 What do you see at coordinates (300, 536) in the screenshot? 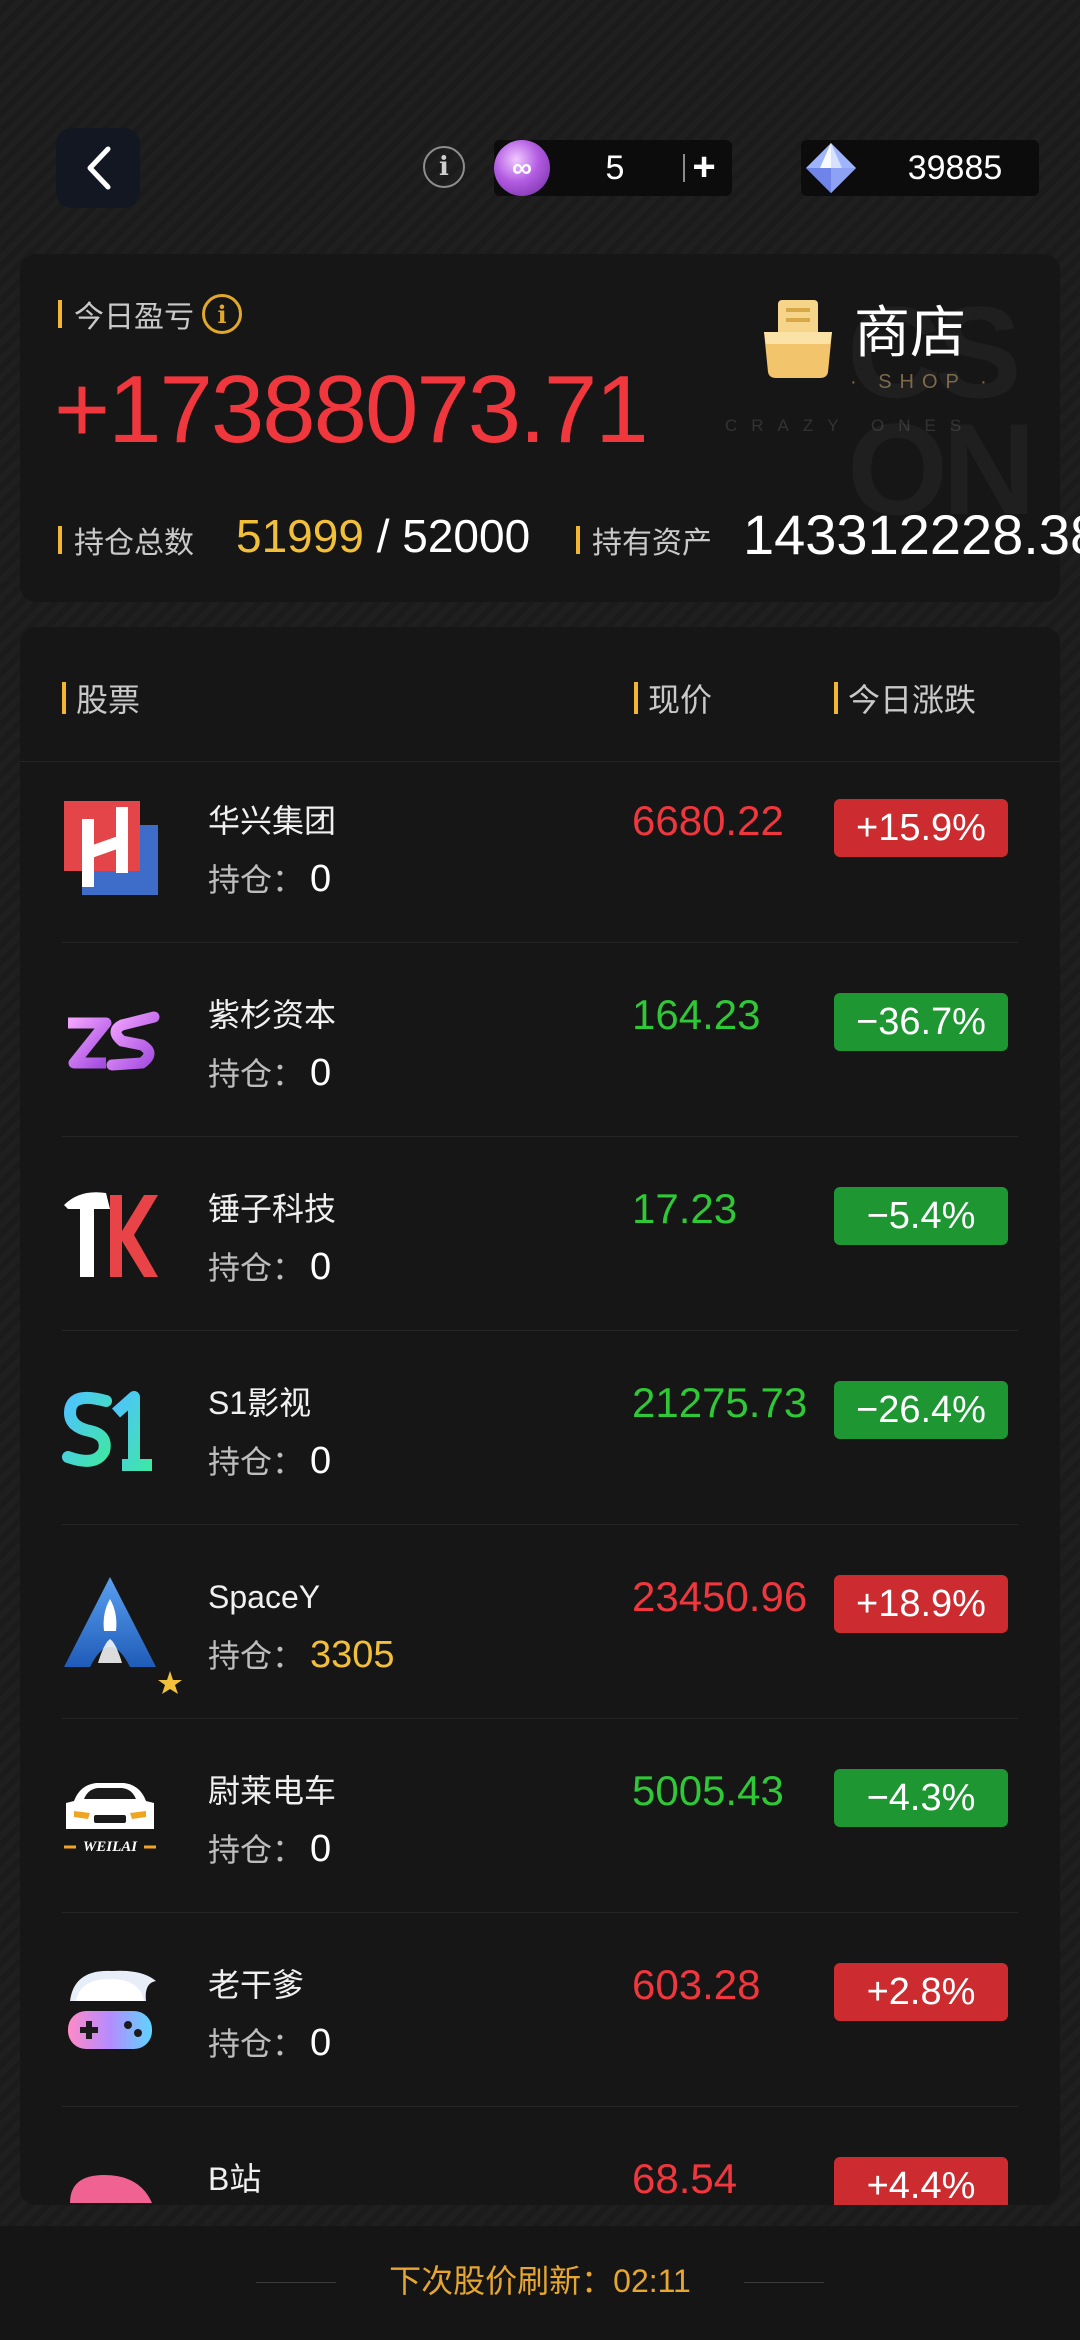
I see `holdings-current: 51999` at bounding box center [300, 536].